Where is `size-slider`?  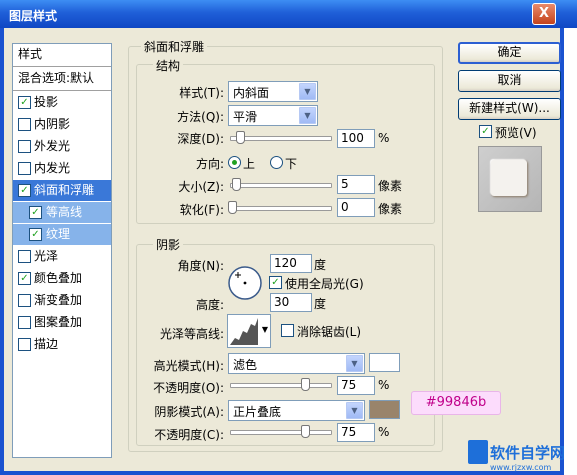 size-slider is located at coordinates (281, 185).